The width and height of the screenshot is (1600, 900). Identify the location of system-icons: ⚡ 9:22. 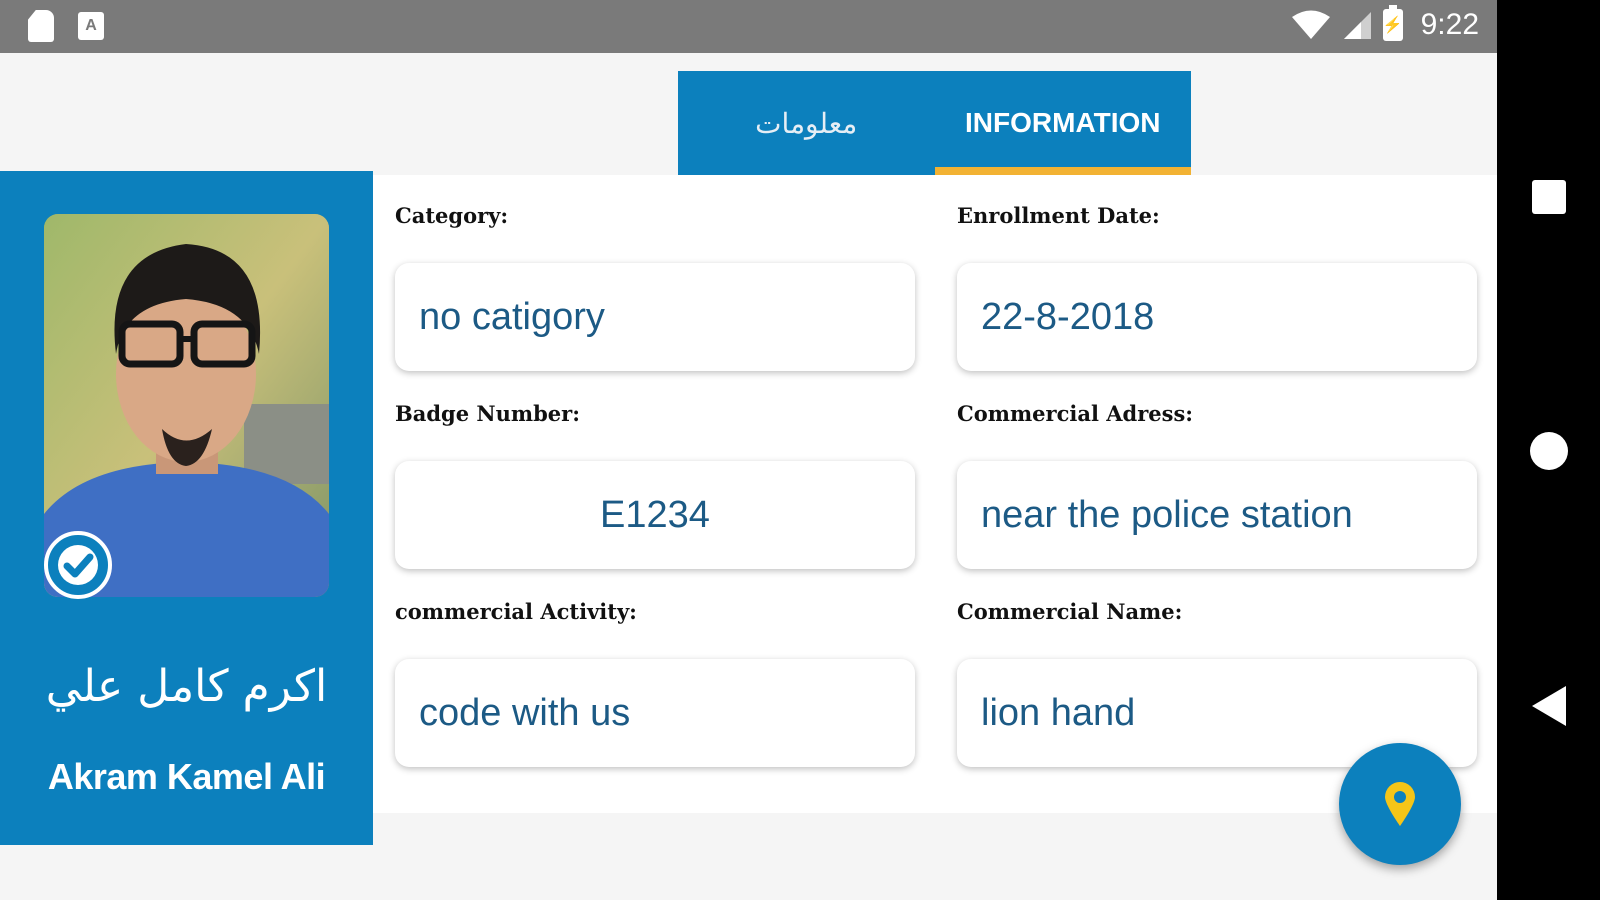
(1385, 23).